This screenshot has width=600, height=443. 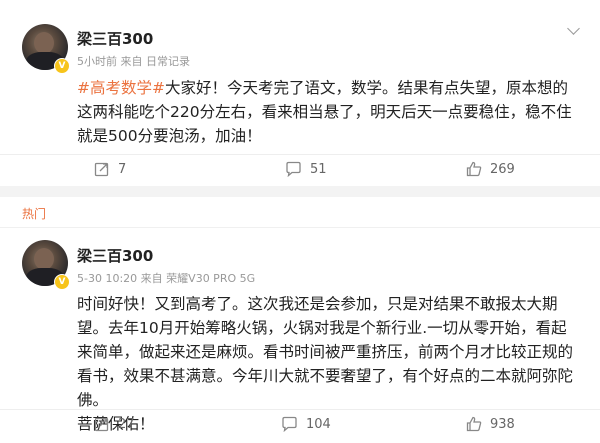 What do you see at coordinates (97, 61) in the screenshot?
I see `post-time: 5小时前` at bounding box center [97, 61].